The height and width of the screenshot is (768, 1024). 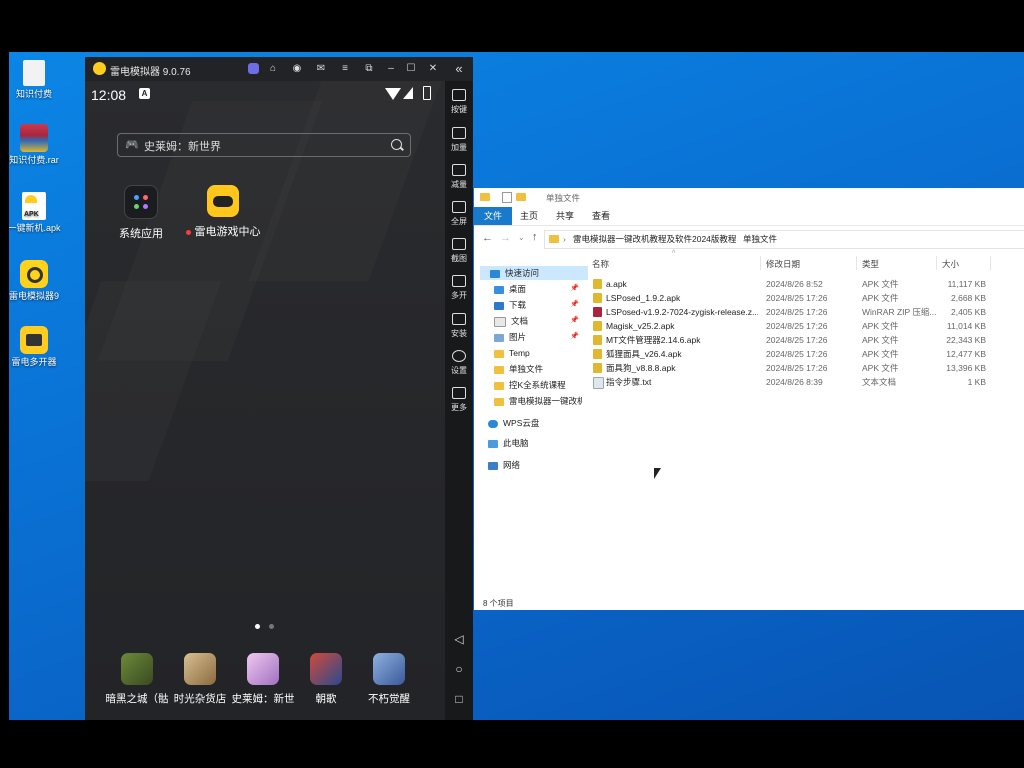 What do you see at coordinates (504, 465) in the screenshot?
I see `nav-network: 网络` at bounding box center [504, 465].